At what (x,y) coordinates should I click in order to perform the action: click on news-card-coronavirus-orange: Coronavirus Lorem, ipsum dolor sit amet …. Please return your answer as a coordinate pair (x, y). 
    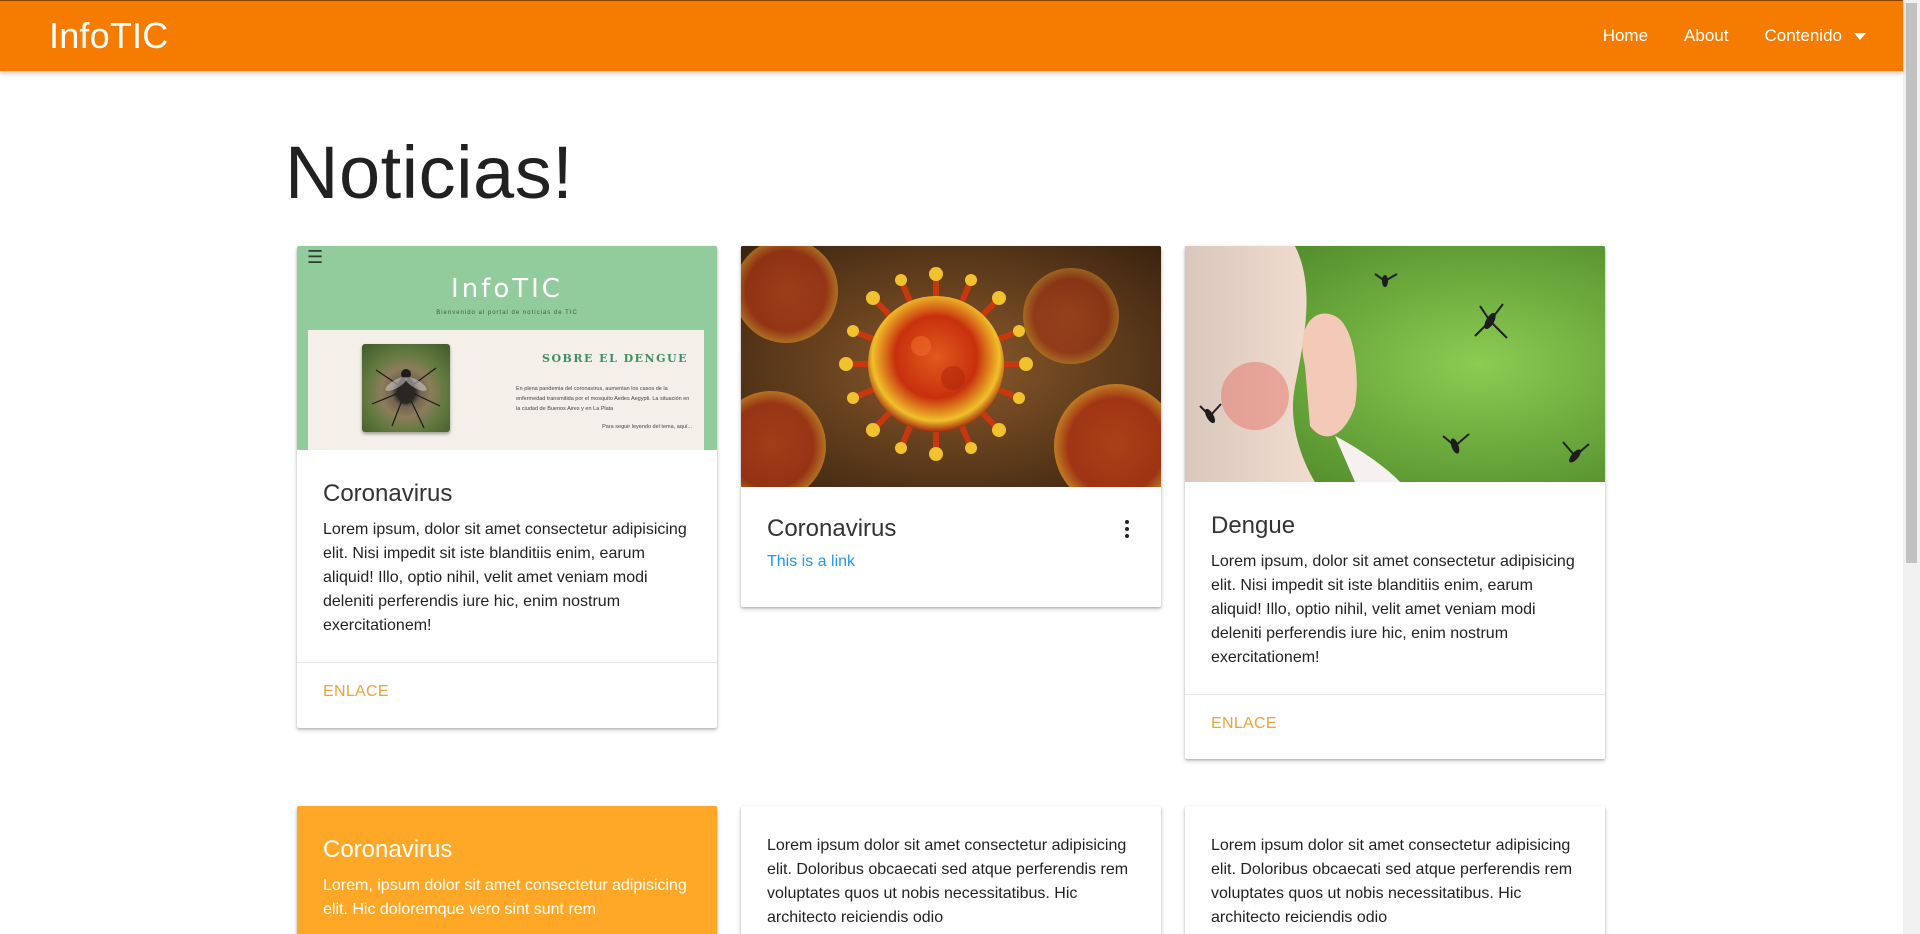
    Looking at the image, I should click on (507, 870).